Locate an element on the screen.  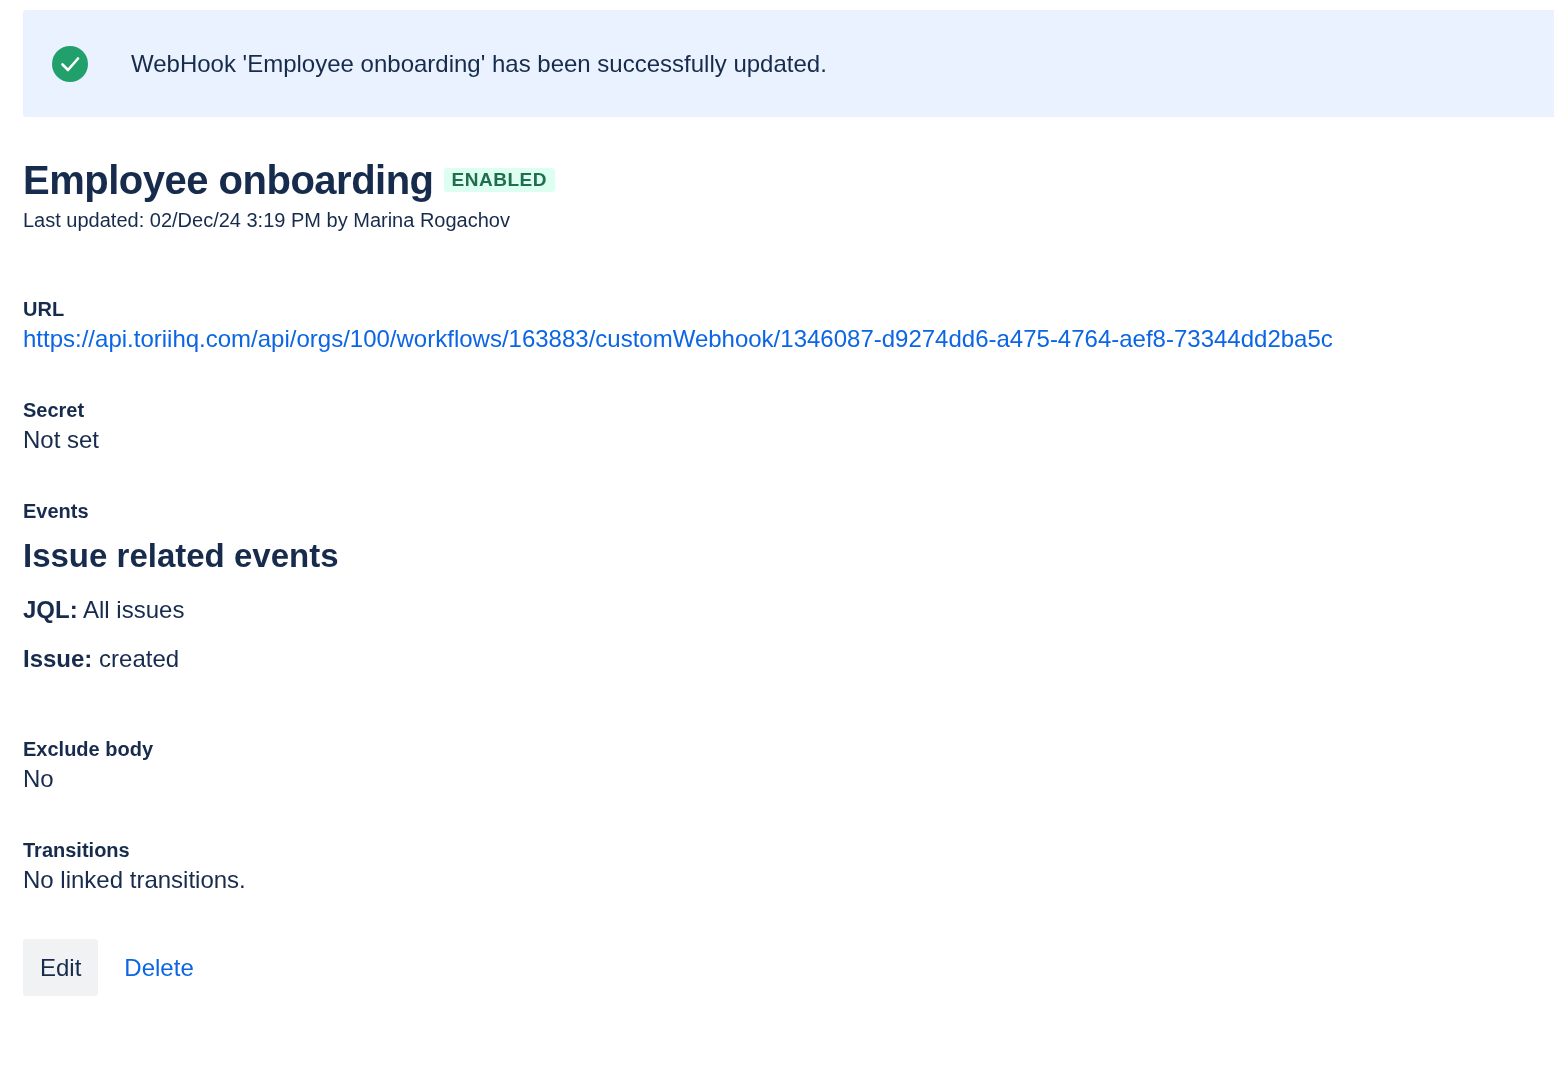
field-label: Transitions is located at coordinates (77, 850).